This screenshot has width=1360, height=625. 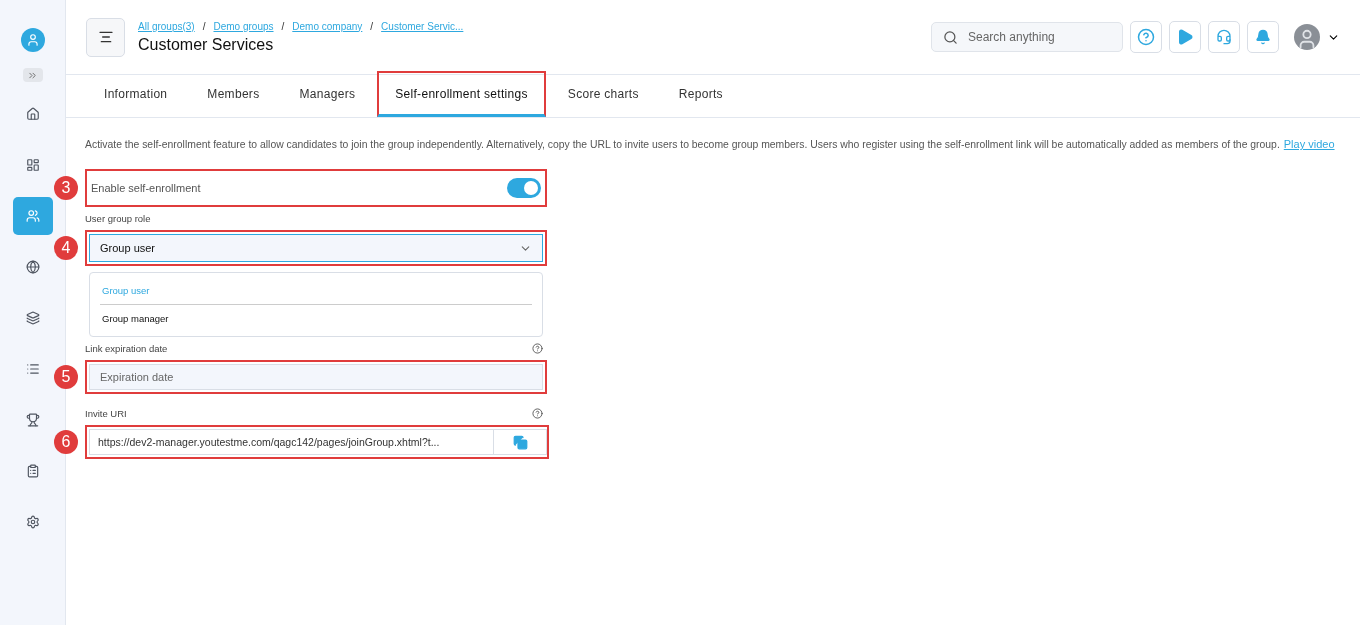 What do you see at coordinates (32, 40) in the screenshot?
I see `person-icon` at bounding box center [32, 40].